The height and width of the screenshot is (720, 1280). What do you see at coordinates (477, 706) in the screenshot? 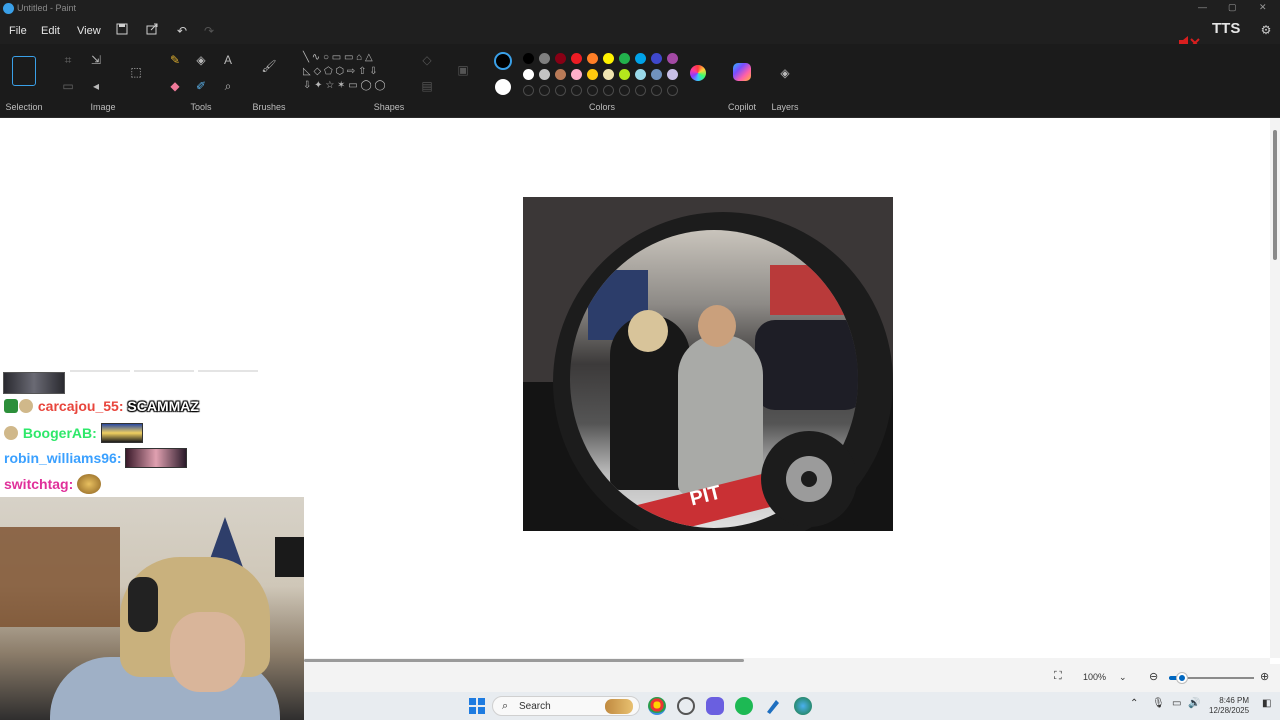
I see `windows-start-icon` at bounding box center [477, 706].